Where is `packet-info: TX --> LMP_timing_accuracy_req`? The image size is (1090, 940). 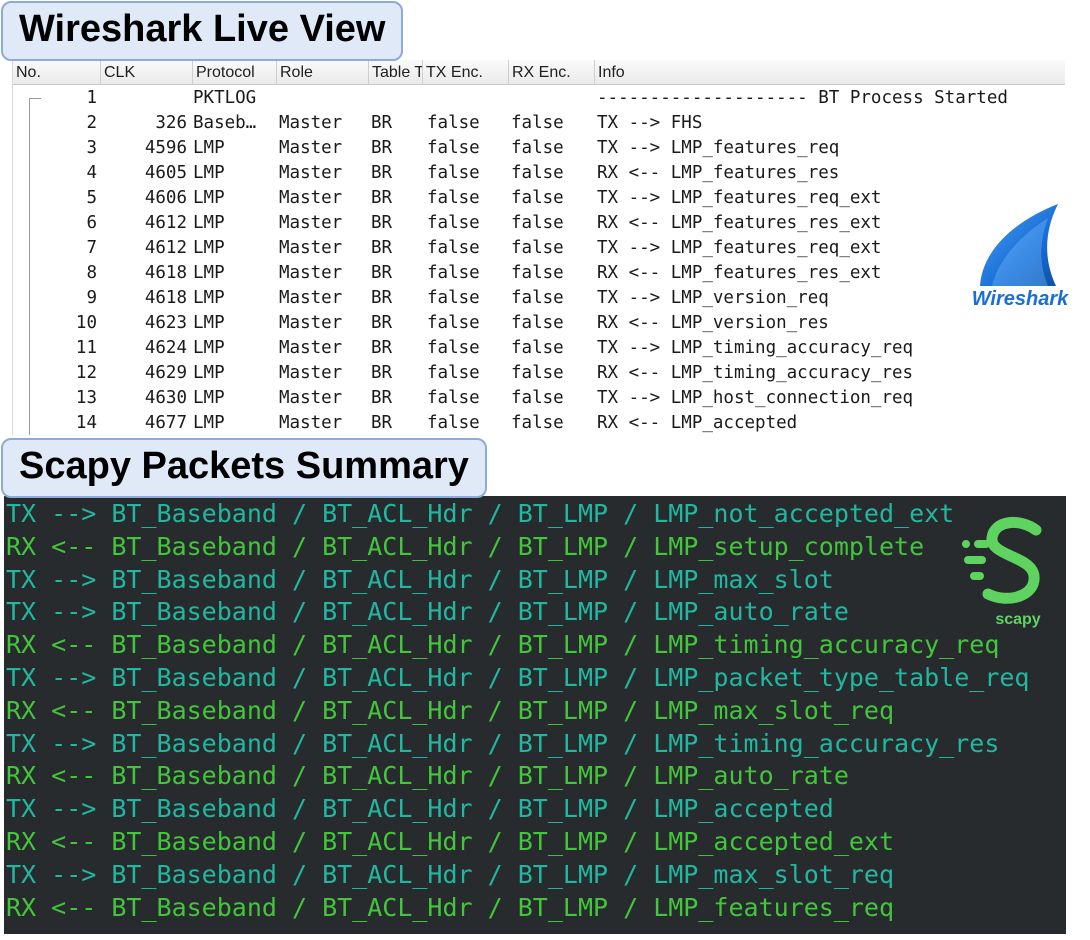
packet-info: TX --> LMP_timing_accuracy_req is located at coordinates (755, 348).